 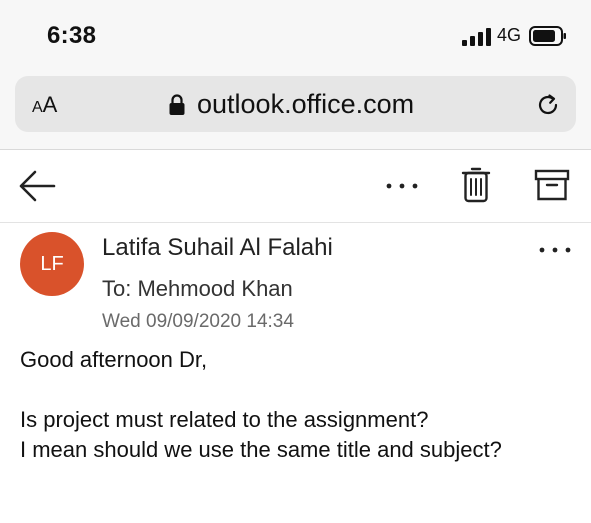 I want to click on delete-icon, so click(x=476, y=185).